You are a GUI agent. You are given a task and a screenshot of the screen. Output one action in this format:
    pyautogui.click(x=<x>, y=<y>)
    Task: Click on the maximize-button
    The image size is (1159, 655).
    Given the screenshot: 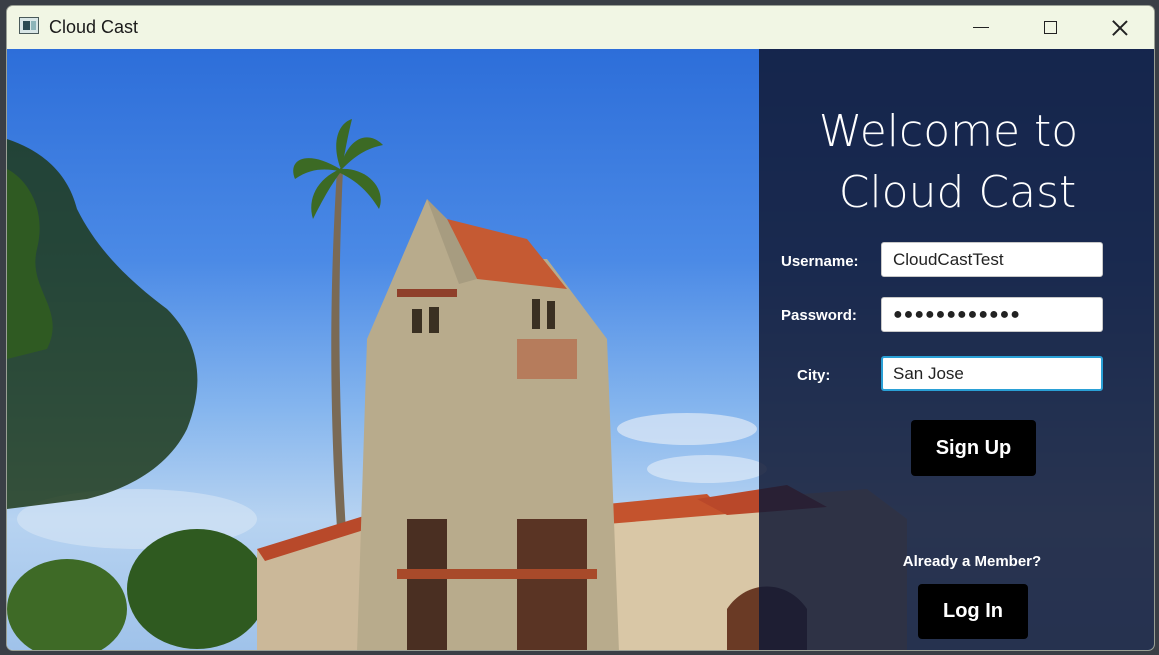 What is the action you would take?
    pyautogui.click(x=1050, y=27)
    